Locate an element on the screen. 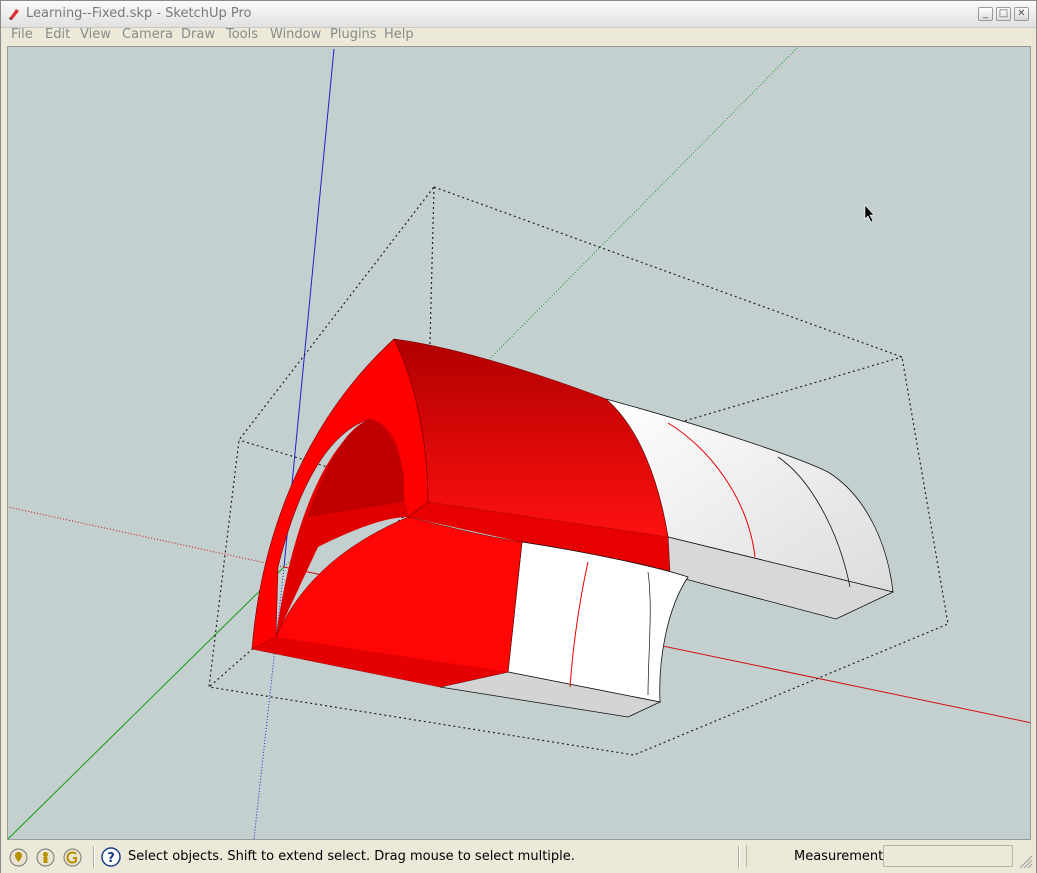 The width and height of the screenshot is (1037, 873). red-axis-dotted is located at coordinates (146, 537).